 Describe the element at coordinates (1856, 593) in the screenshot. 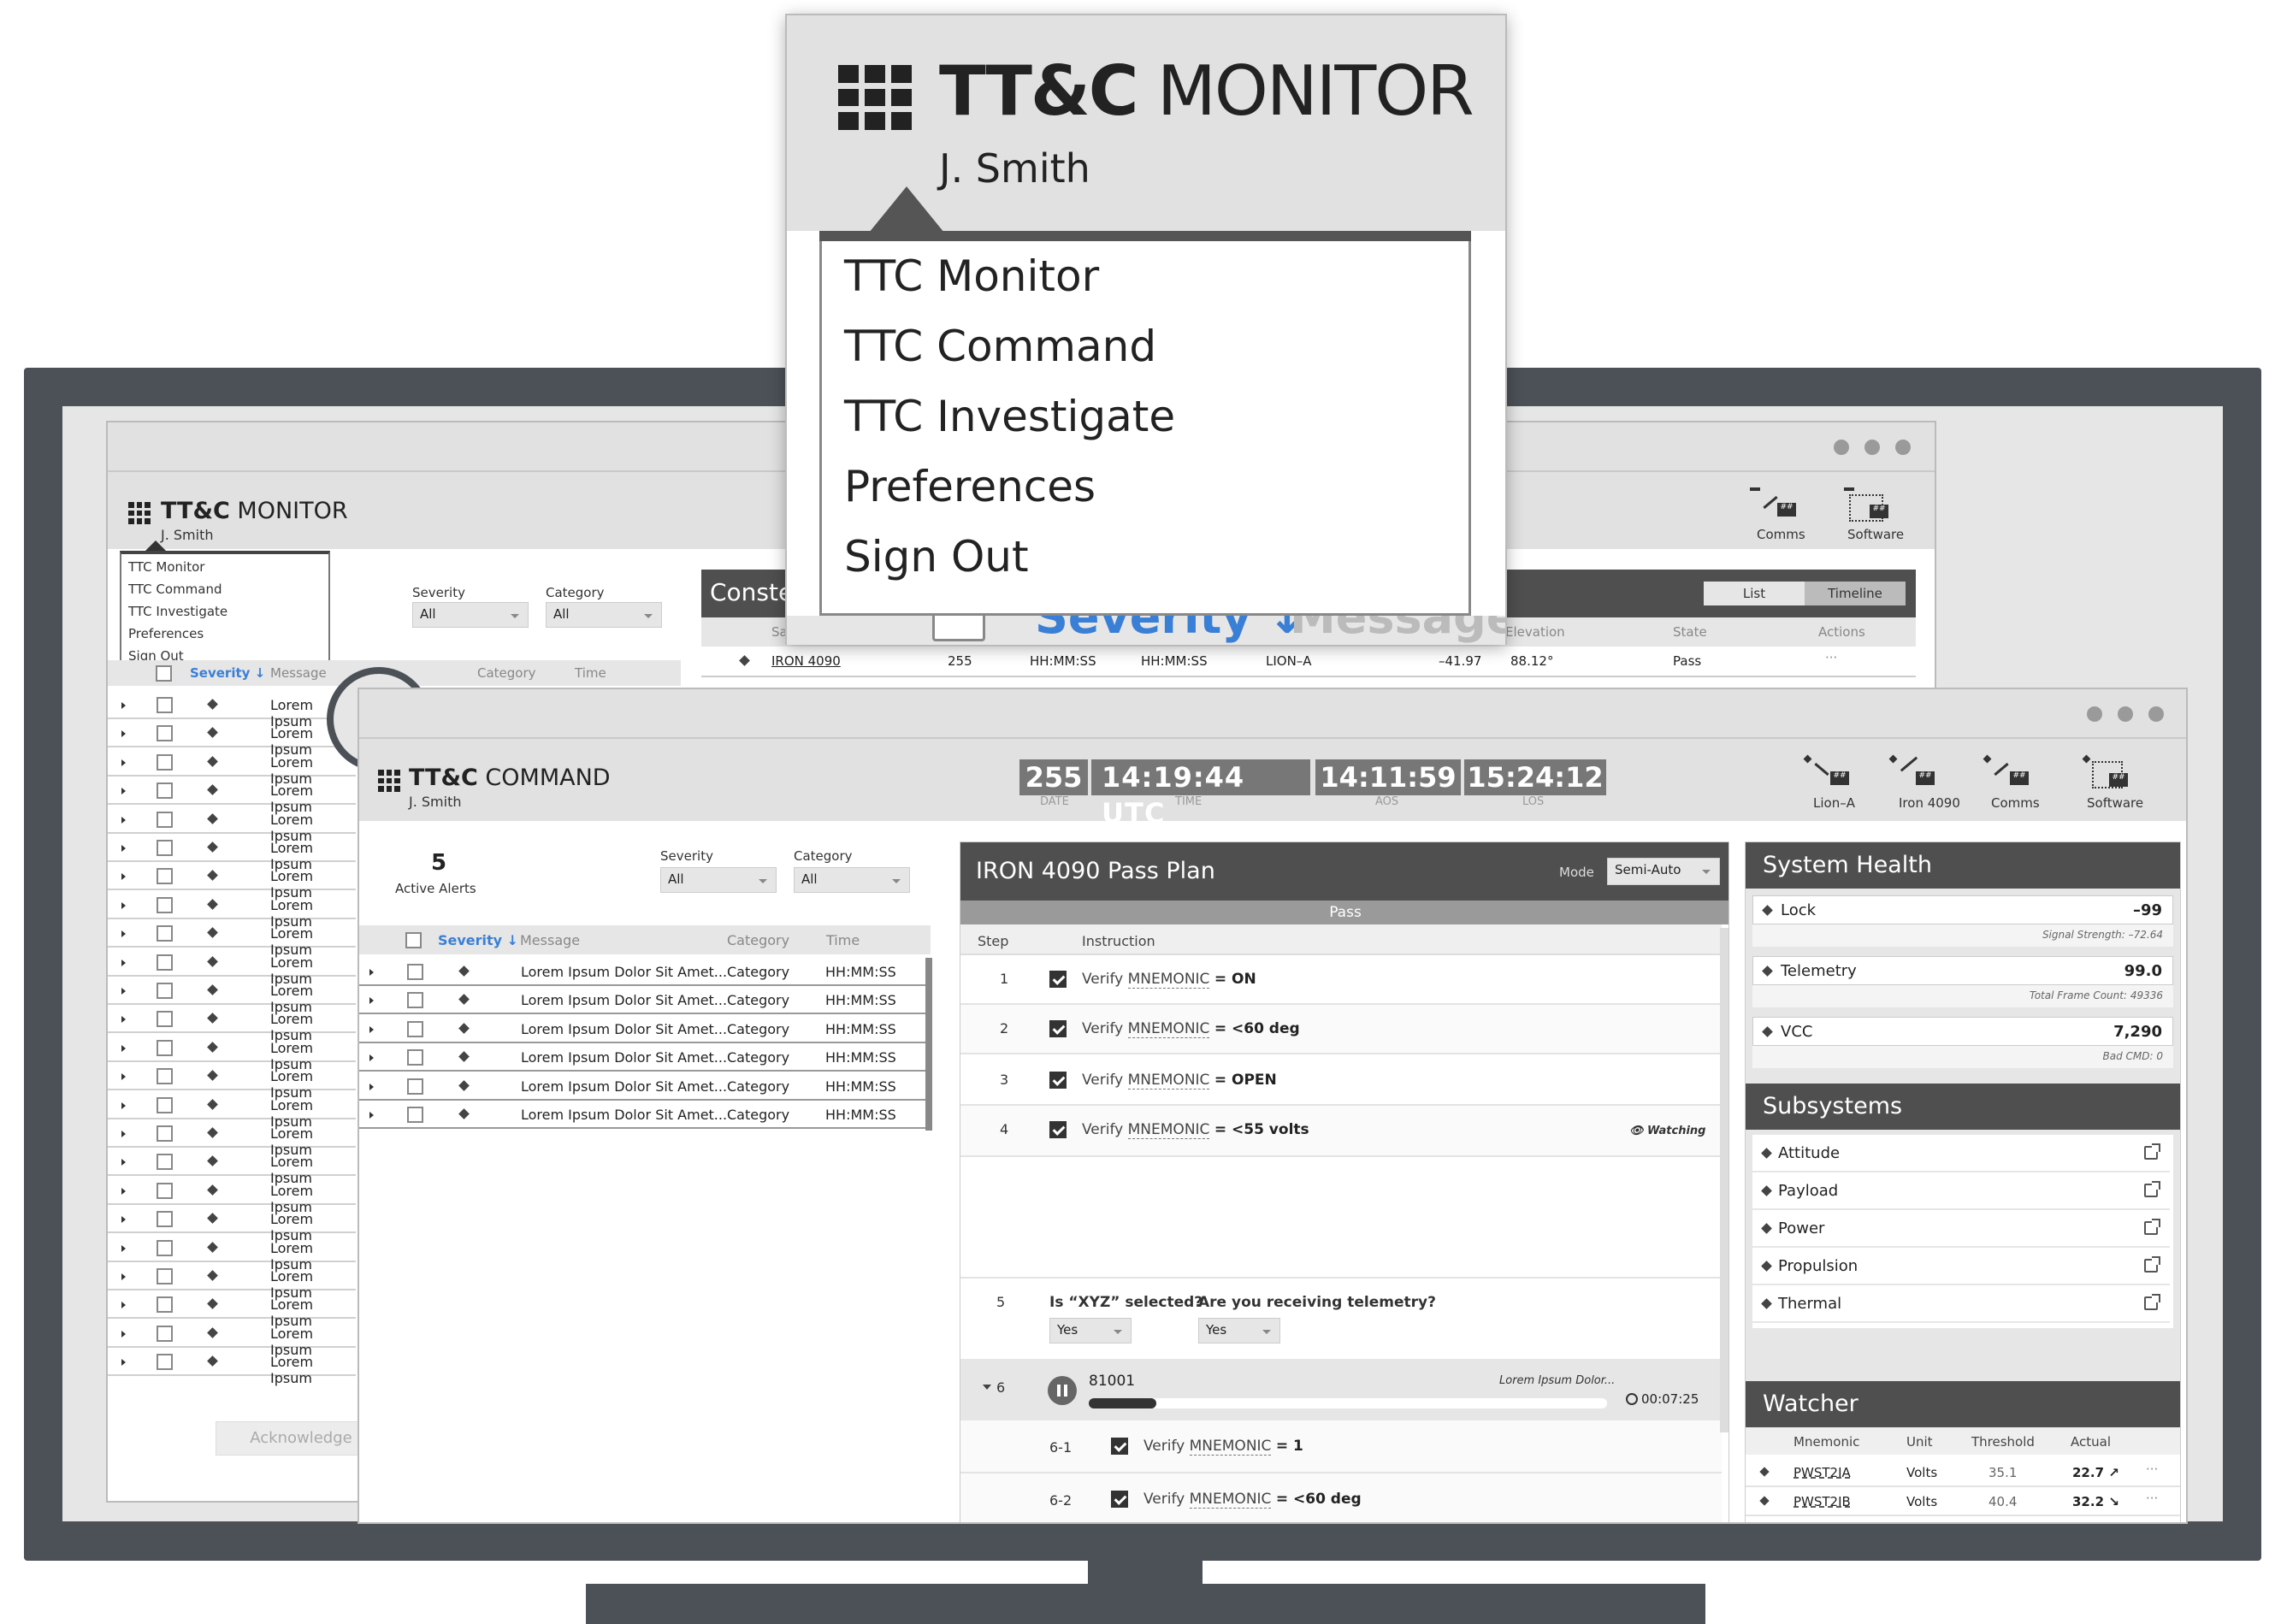

I see `view-timeline-button: Timeline` at that location.